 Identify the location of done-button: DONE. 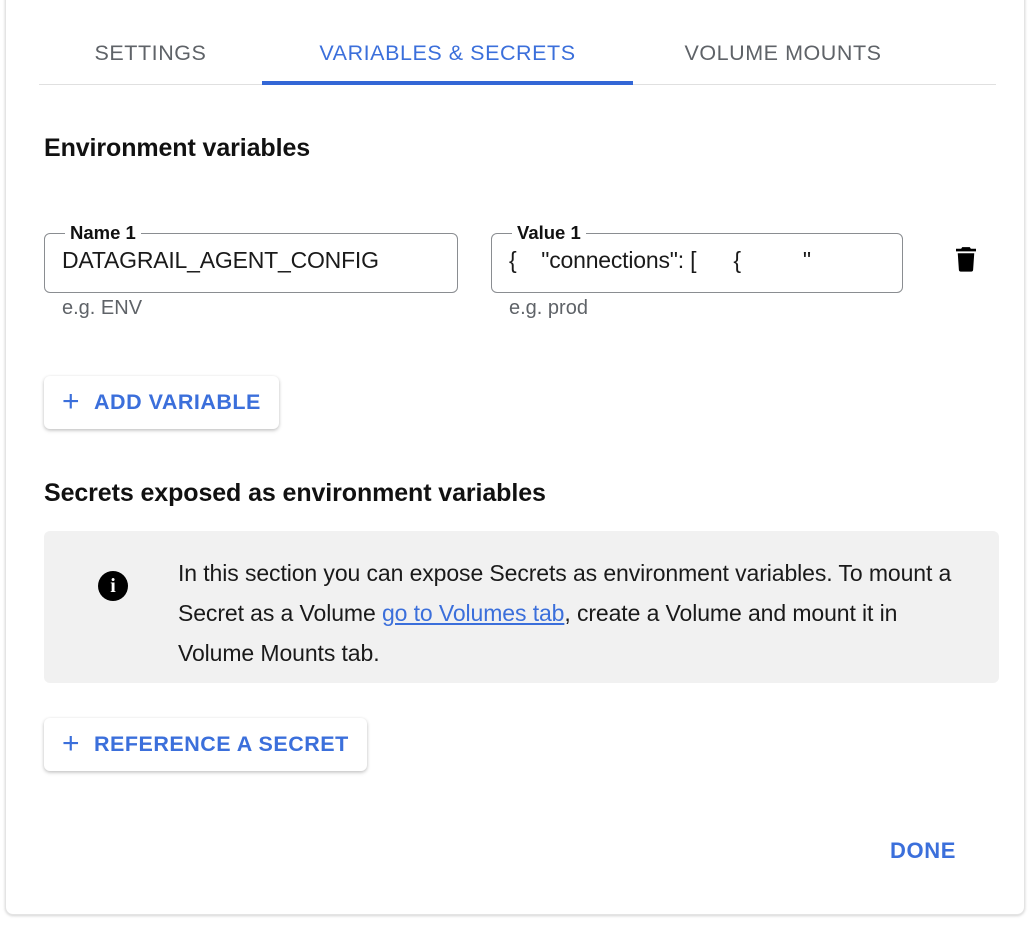
(923, 851).